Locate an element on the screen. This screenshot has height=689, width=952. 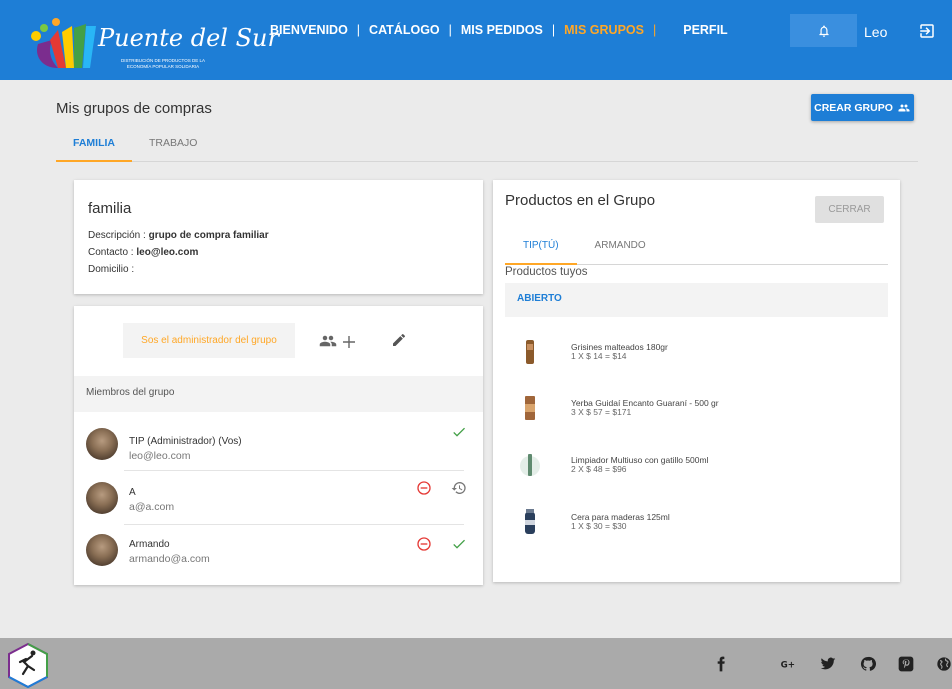
member-name: TIP (Administrador) (Vos) is located at coordinates (185, 441).